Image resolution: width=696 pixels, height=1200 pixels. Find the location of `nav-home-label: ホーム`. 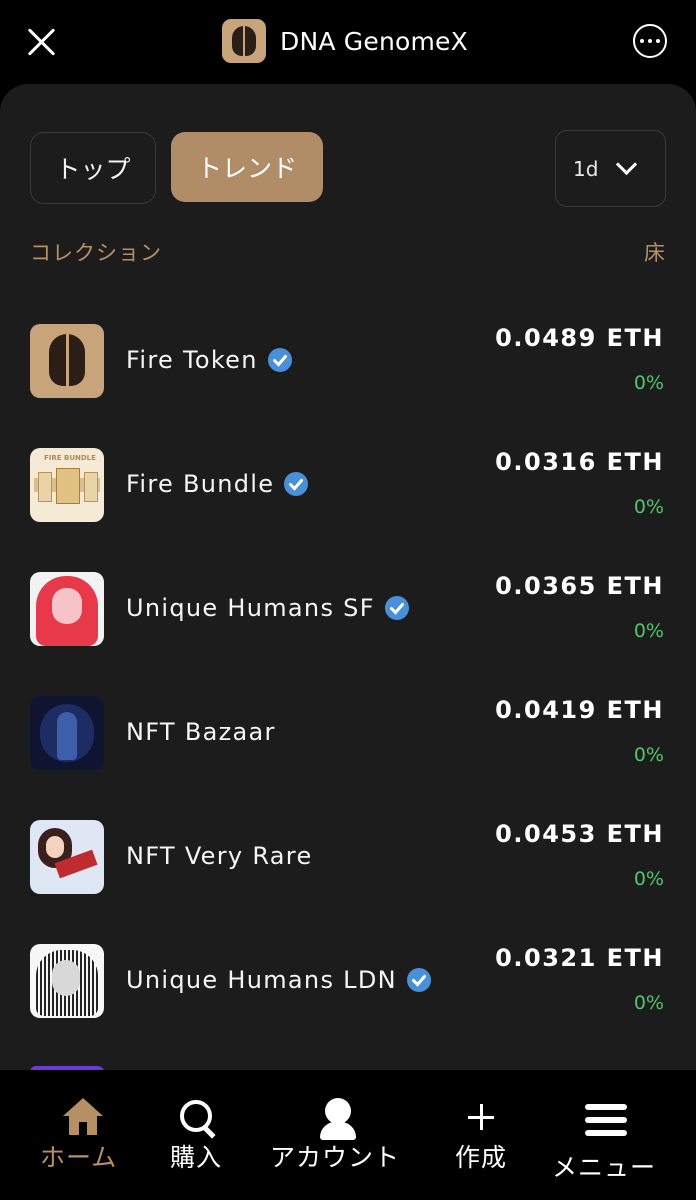

nav-home-label: ホーム is located at coordinates (79, 1157).